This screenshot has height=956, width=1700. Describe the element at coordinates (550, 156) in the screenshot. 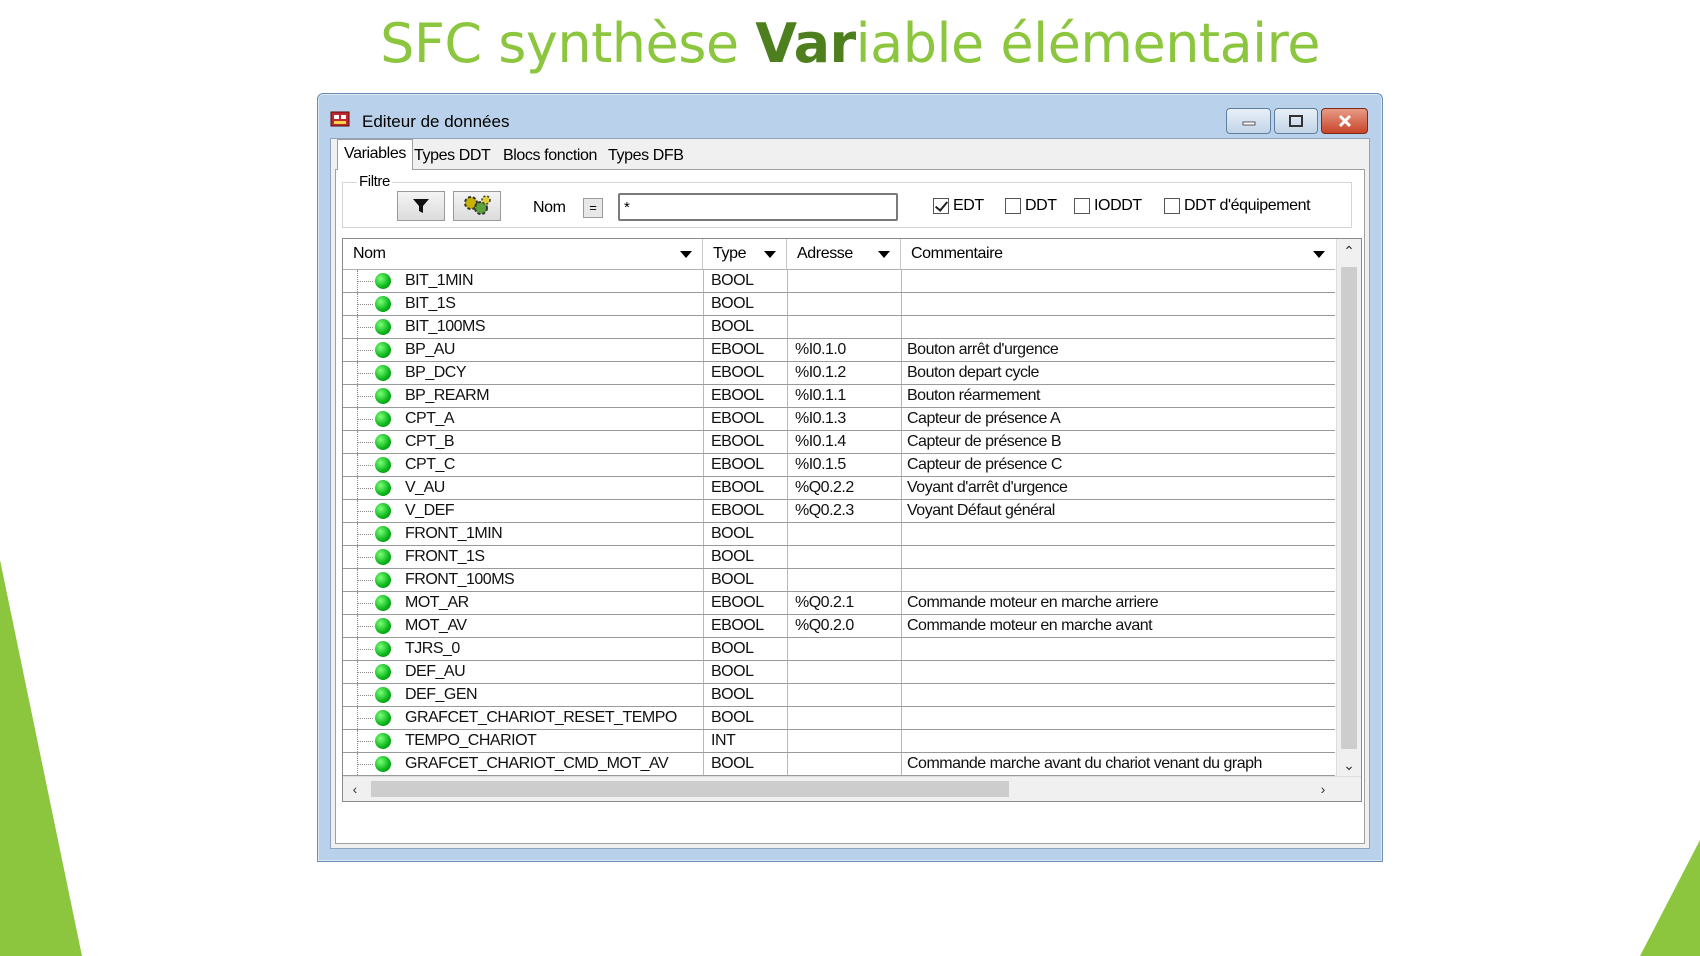

I see `tab-blocs-fonction: Blocs fonction` at that location.